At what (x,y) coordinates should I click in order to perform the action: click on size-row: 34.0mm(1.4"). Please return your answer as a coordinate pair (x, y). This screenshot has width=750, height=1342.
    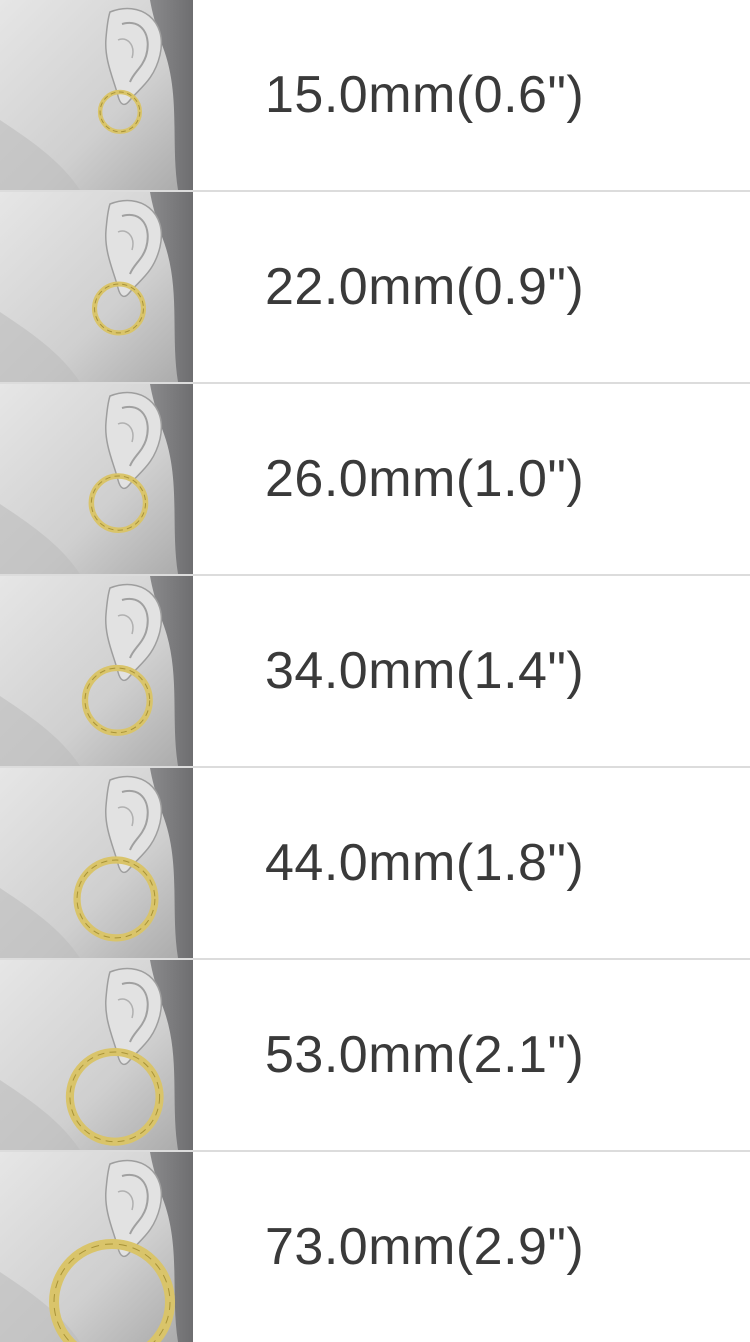
    Looking at the image, I should click on (375, 672).